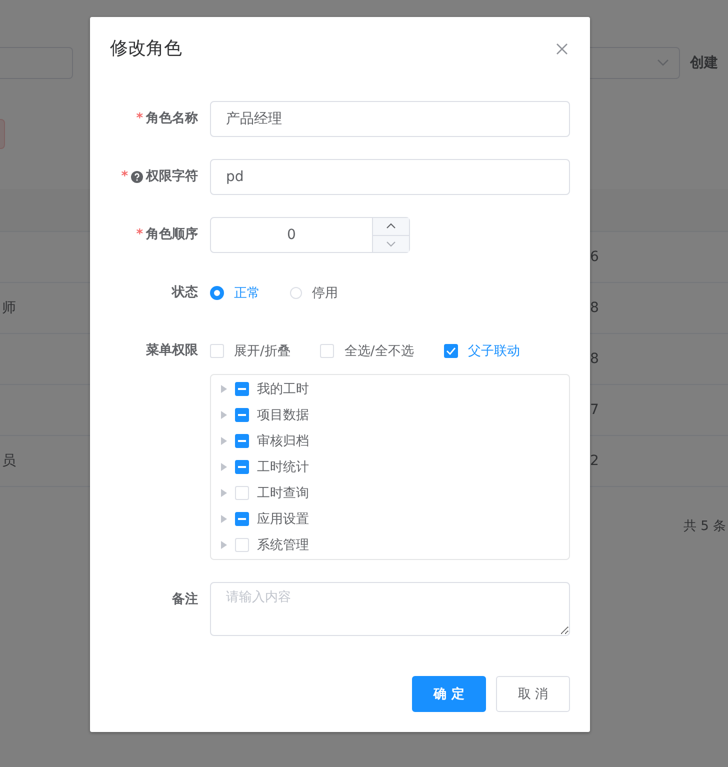  I want to click on chevron-up-icon, so click(391, 226).